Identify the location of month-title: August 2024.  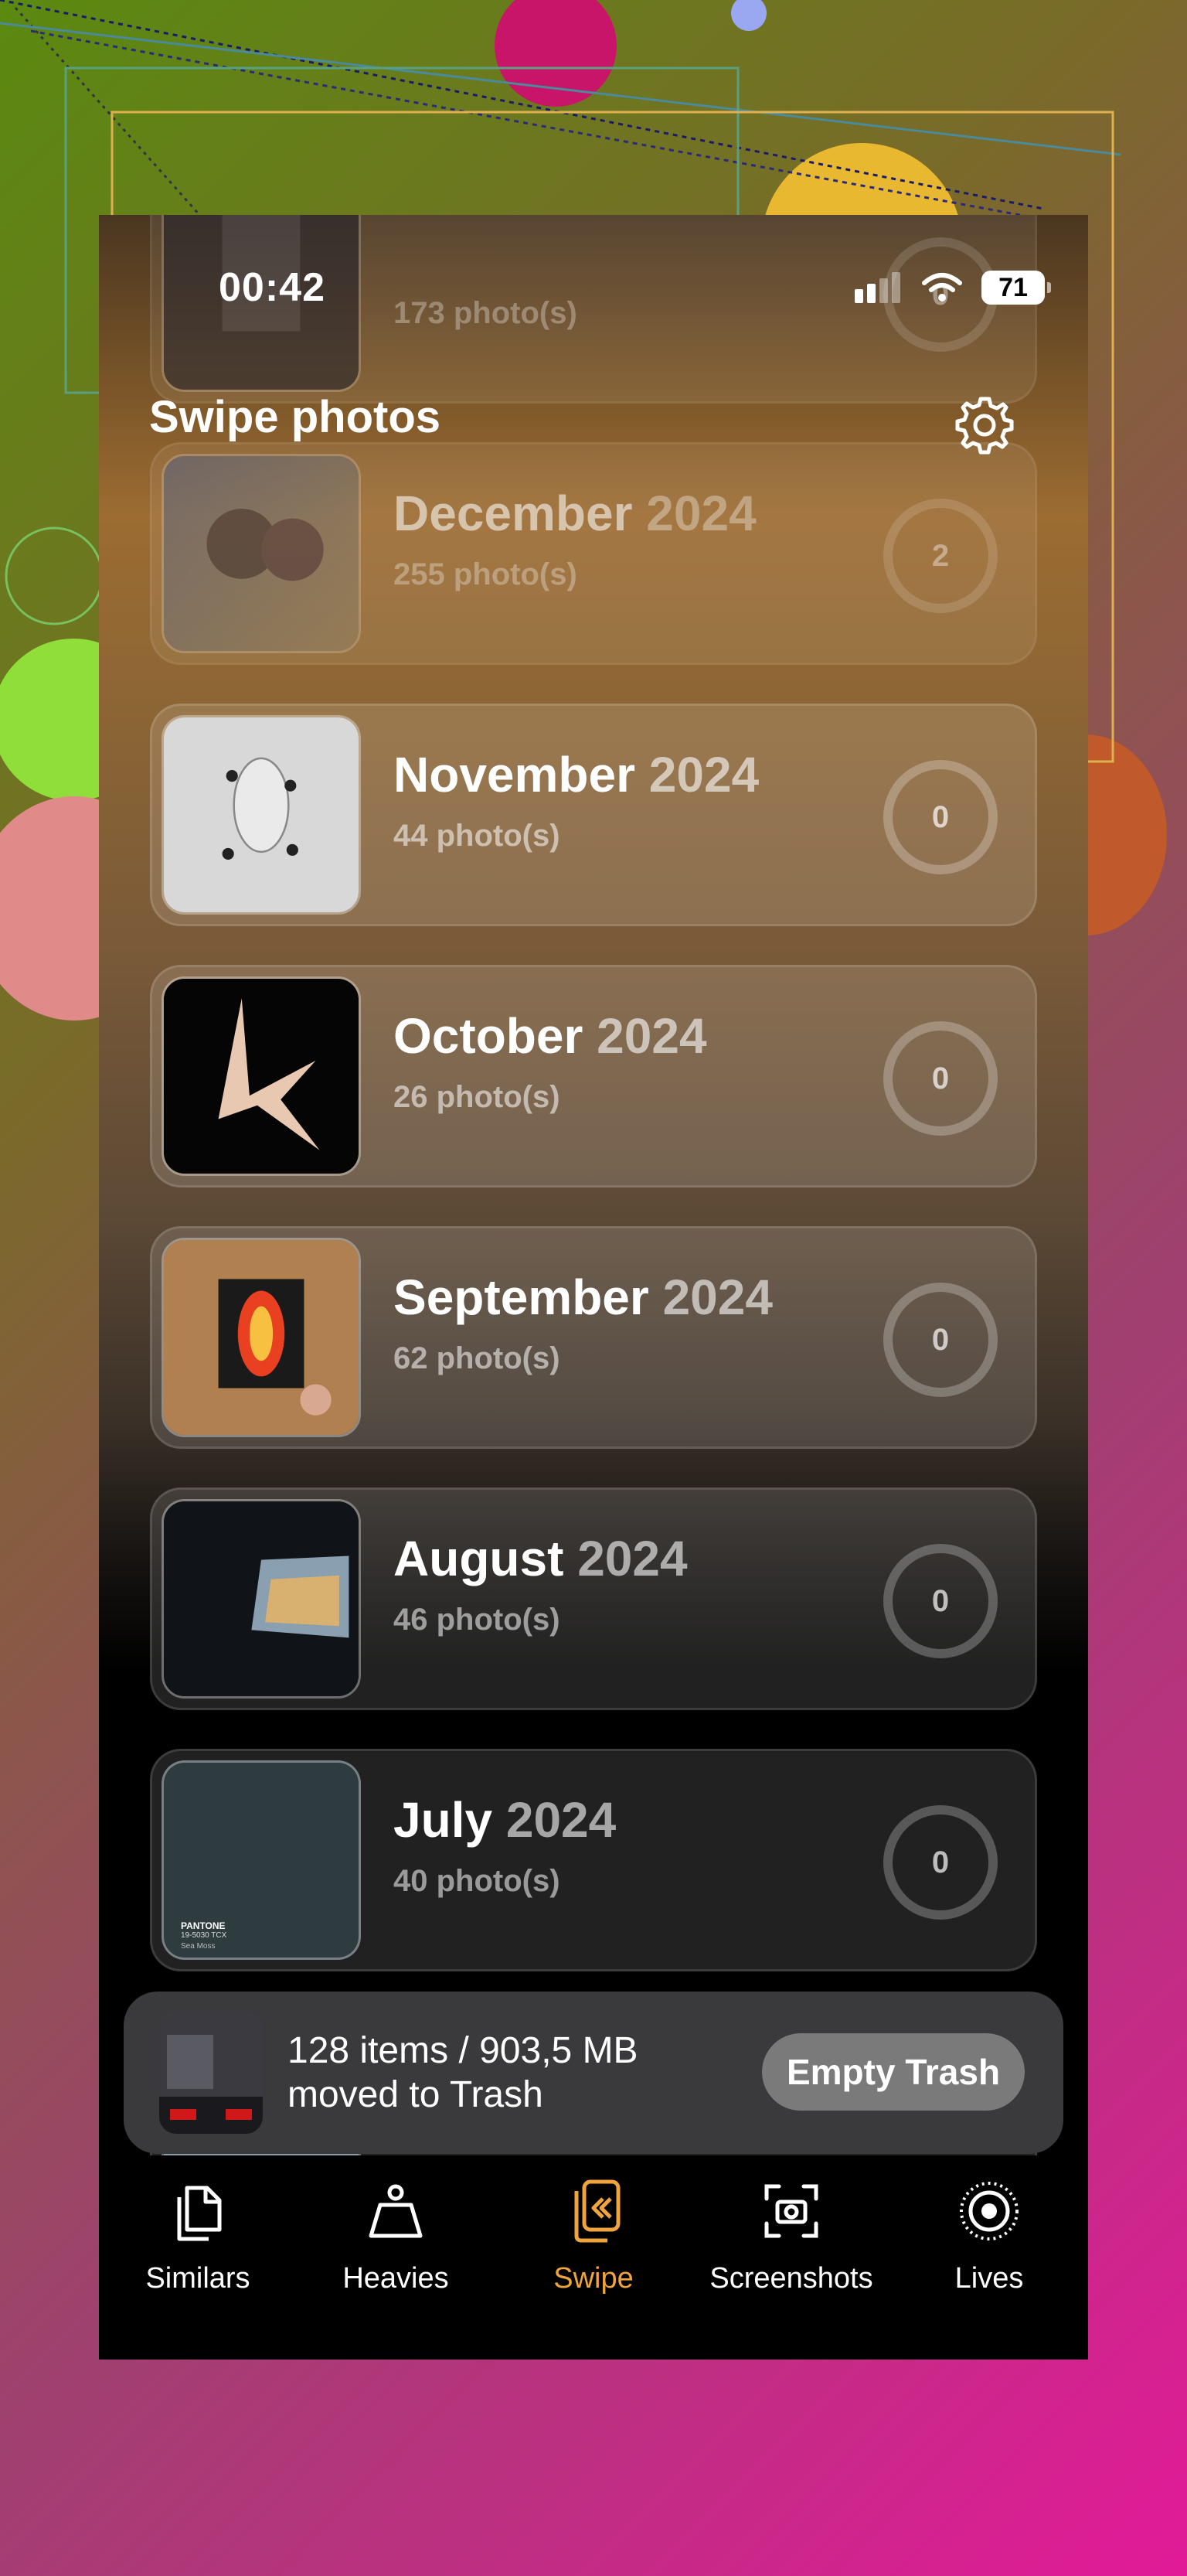
(540, 1558).